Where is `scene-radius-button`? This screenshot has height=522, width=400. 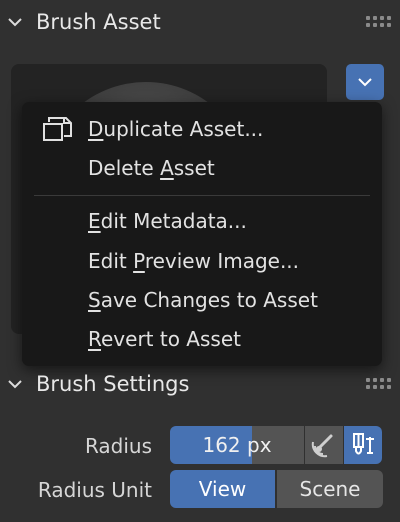 scene-radius-button is located at coordinates (363, 445).